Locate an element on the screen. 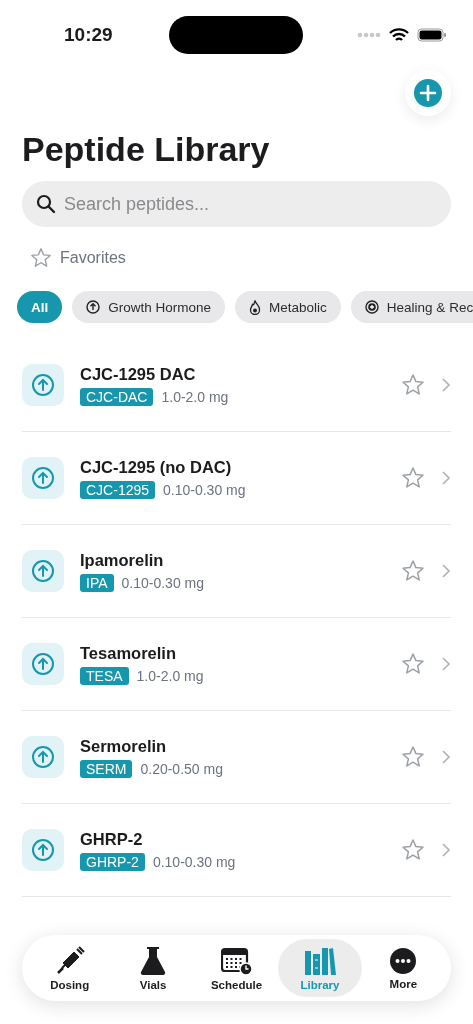  favorites-toggle: Favorites is located at coordinates (78, 258).